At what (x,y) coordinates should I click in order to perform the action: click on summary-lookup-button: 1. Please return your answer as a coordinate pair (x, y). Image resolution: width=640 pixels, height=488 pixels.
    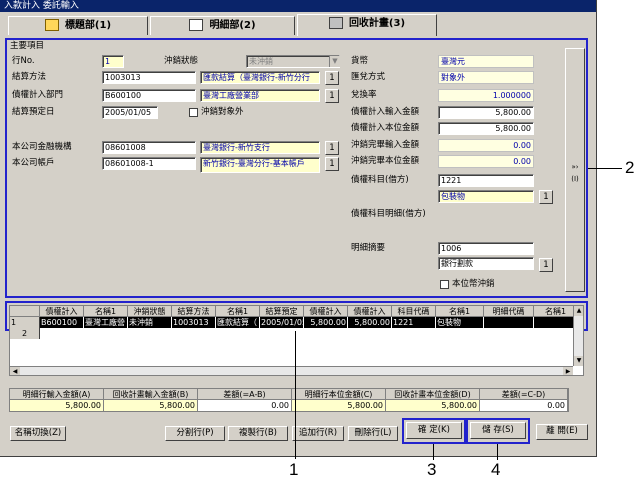
    Looking at the image, I should click on (546, 265).